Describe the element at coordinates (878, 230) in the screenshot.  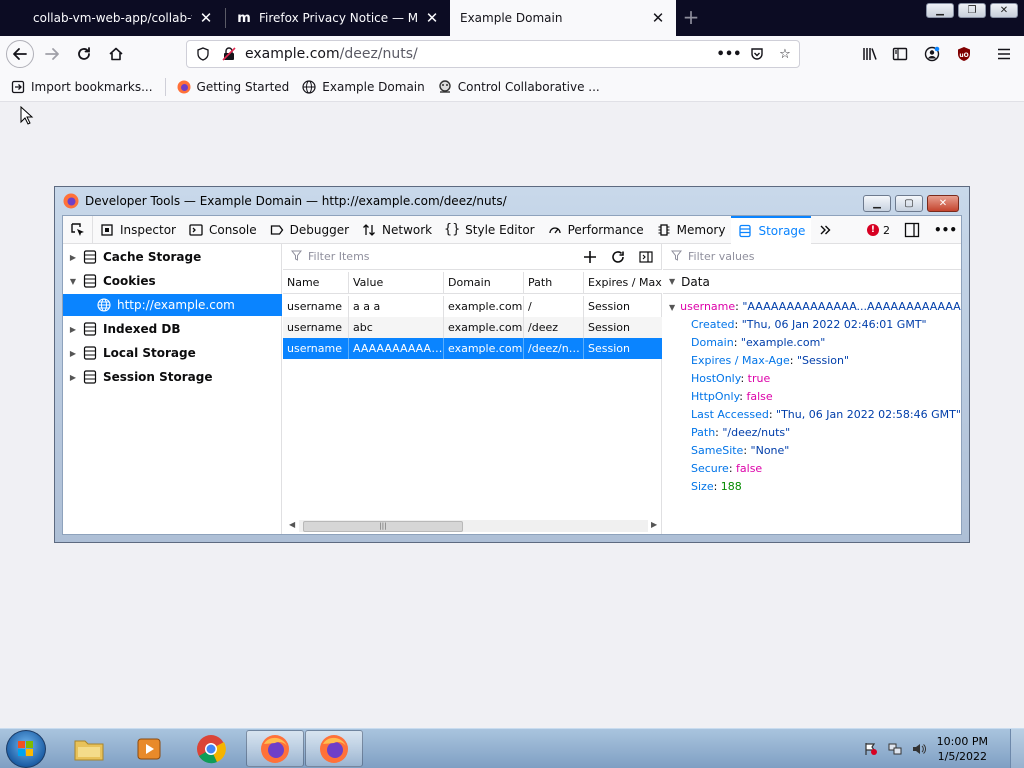
I see `error-count-badge: ! 2` at that location.